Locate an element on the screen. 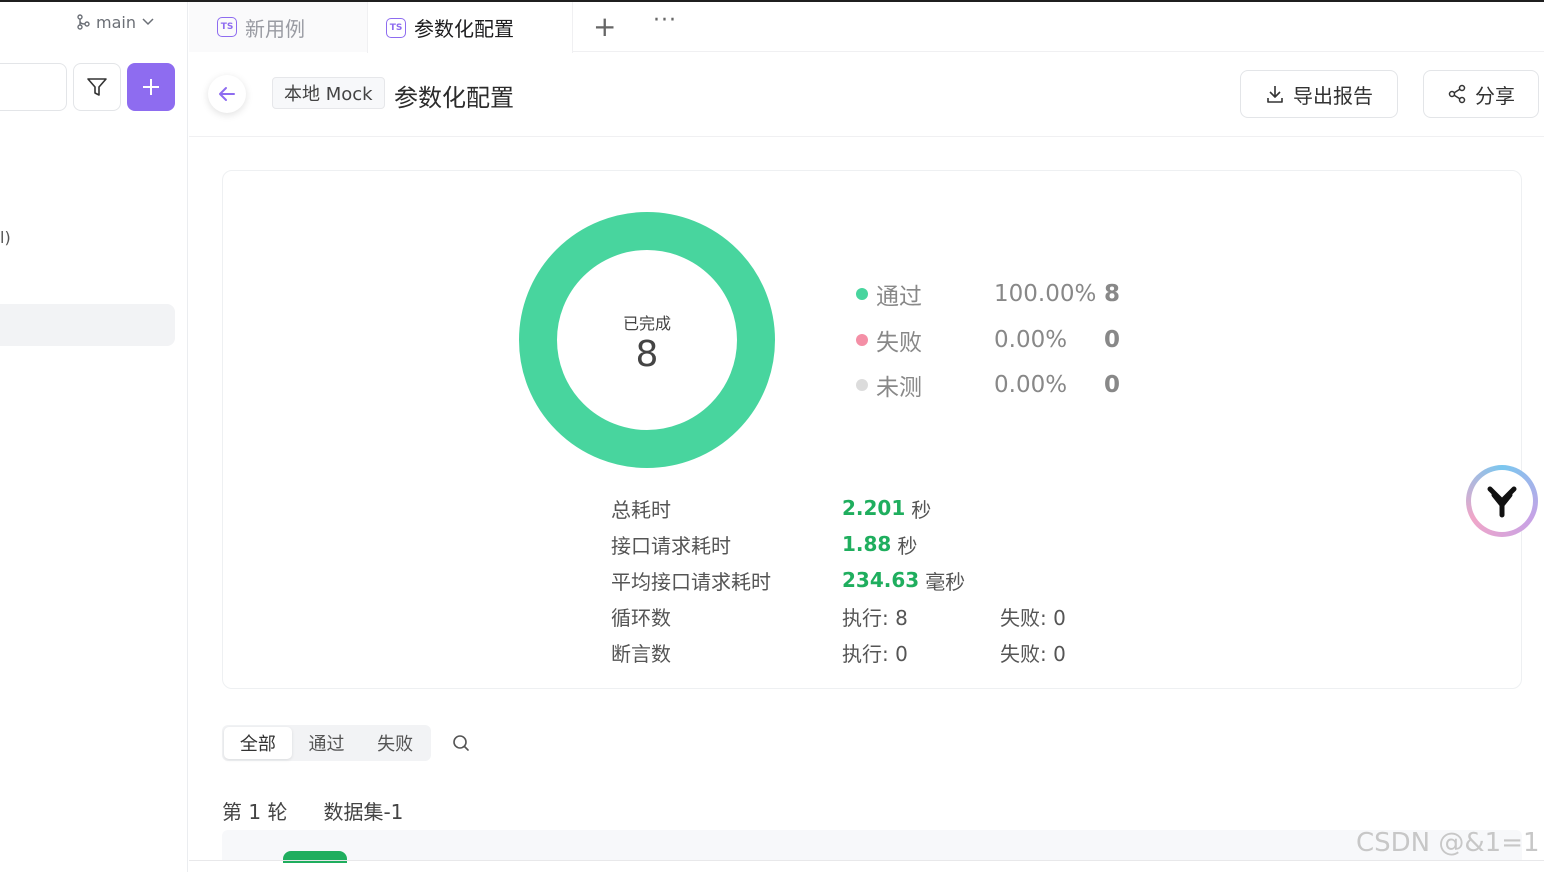 The image size is (1544, 872). stat-request-time: 接口请求耗时 1.88 秒 is located at coordinates (764, 544).